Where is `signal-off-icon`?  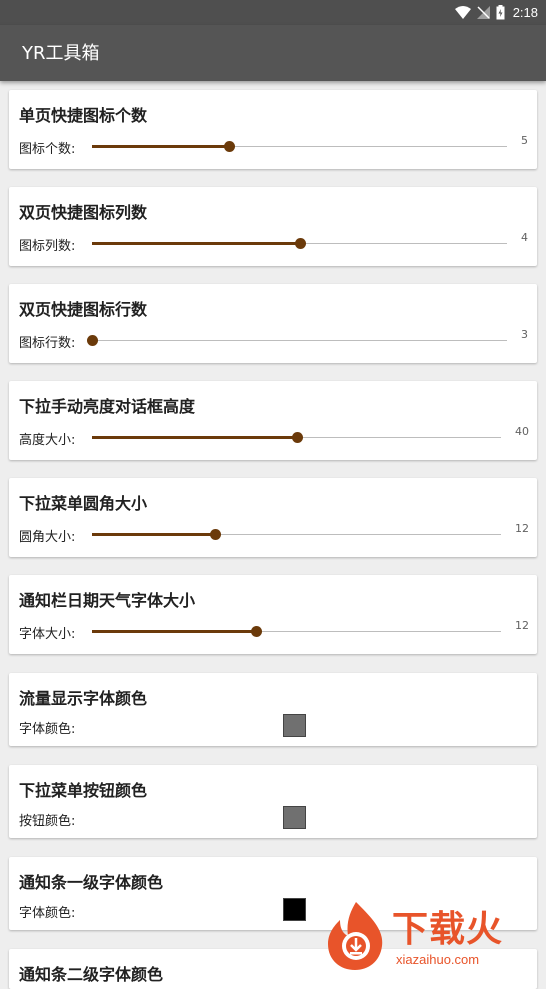
signal-off-icon is located at coordinates (483, 12).